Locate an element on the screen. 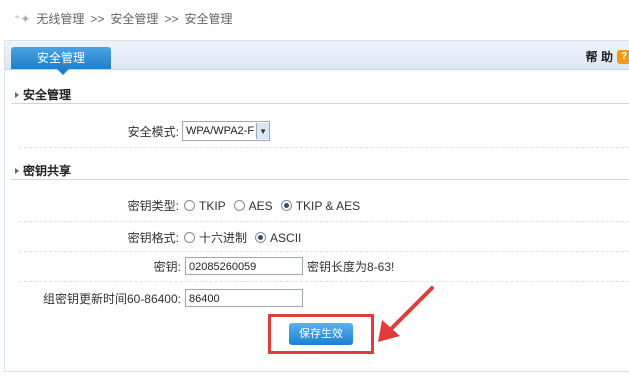 This screenshot has width=629, height=378. key-label: 密钥: is located at coordinates (167, 266).